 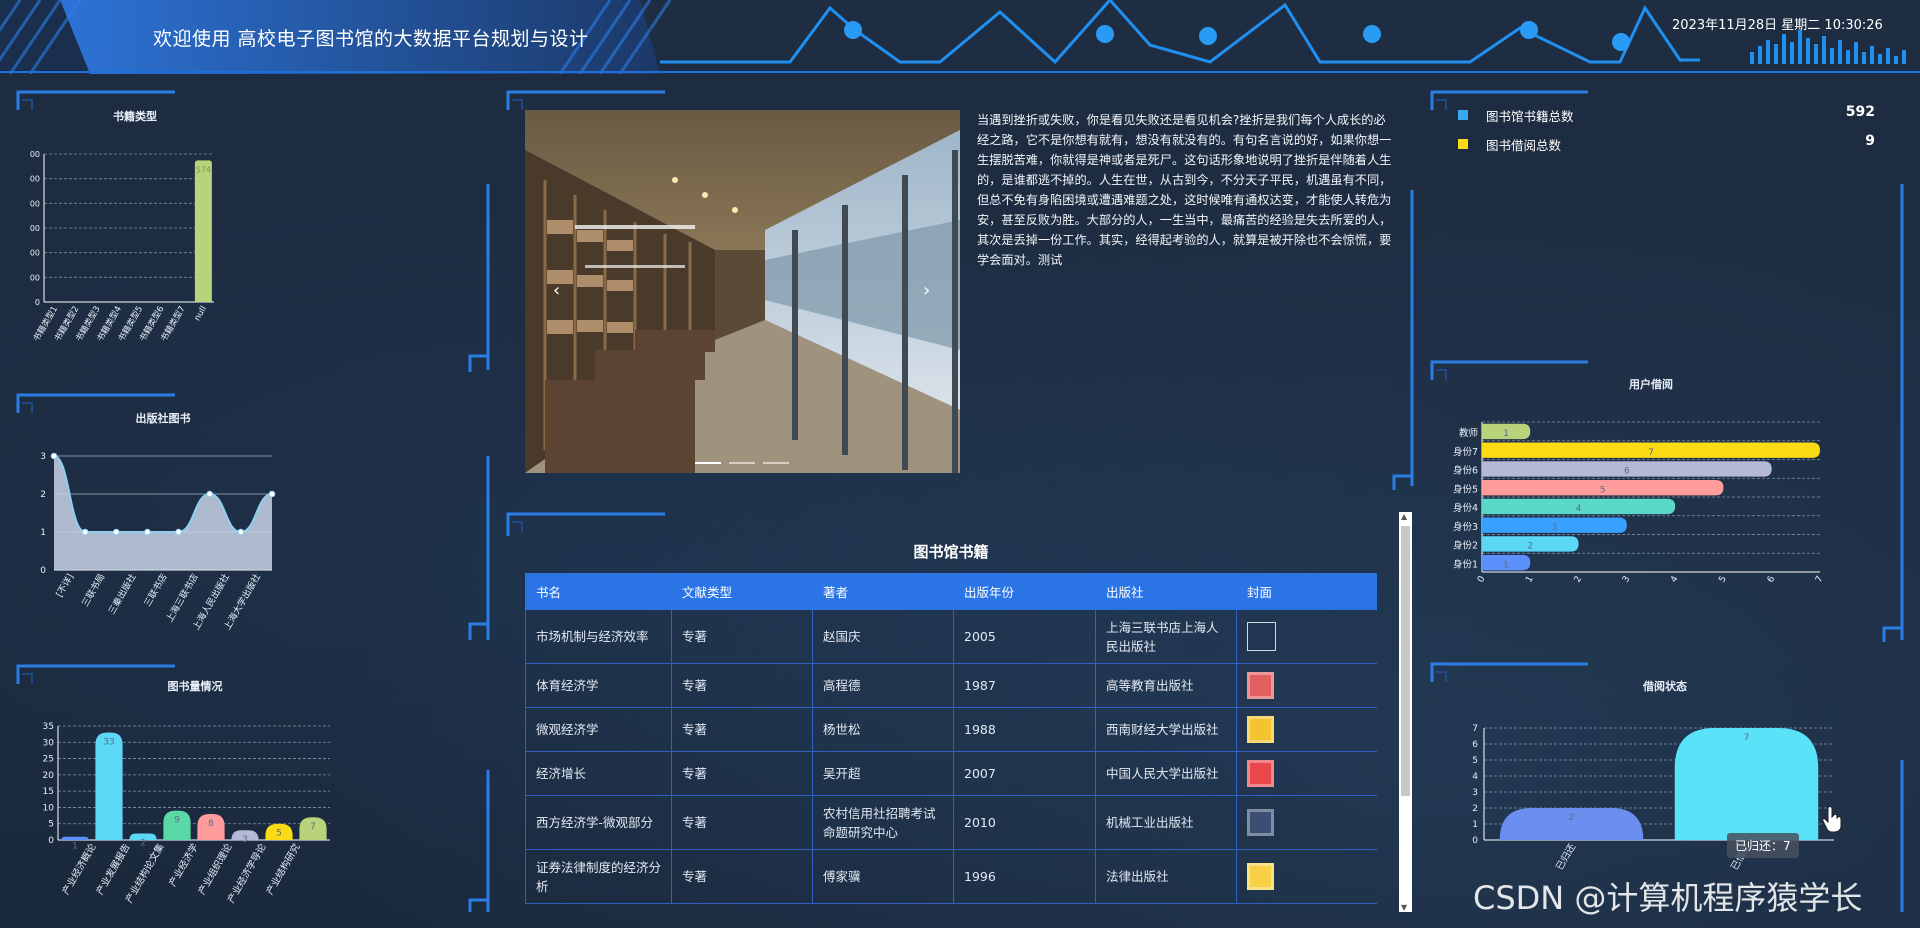 I want to click on col-header-year: 出版年份, so click(x=1024, y=591).